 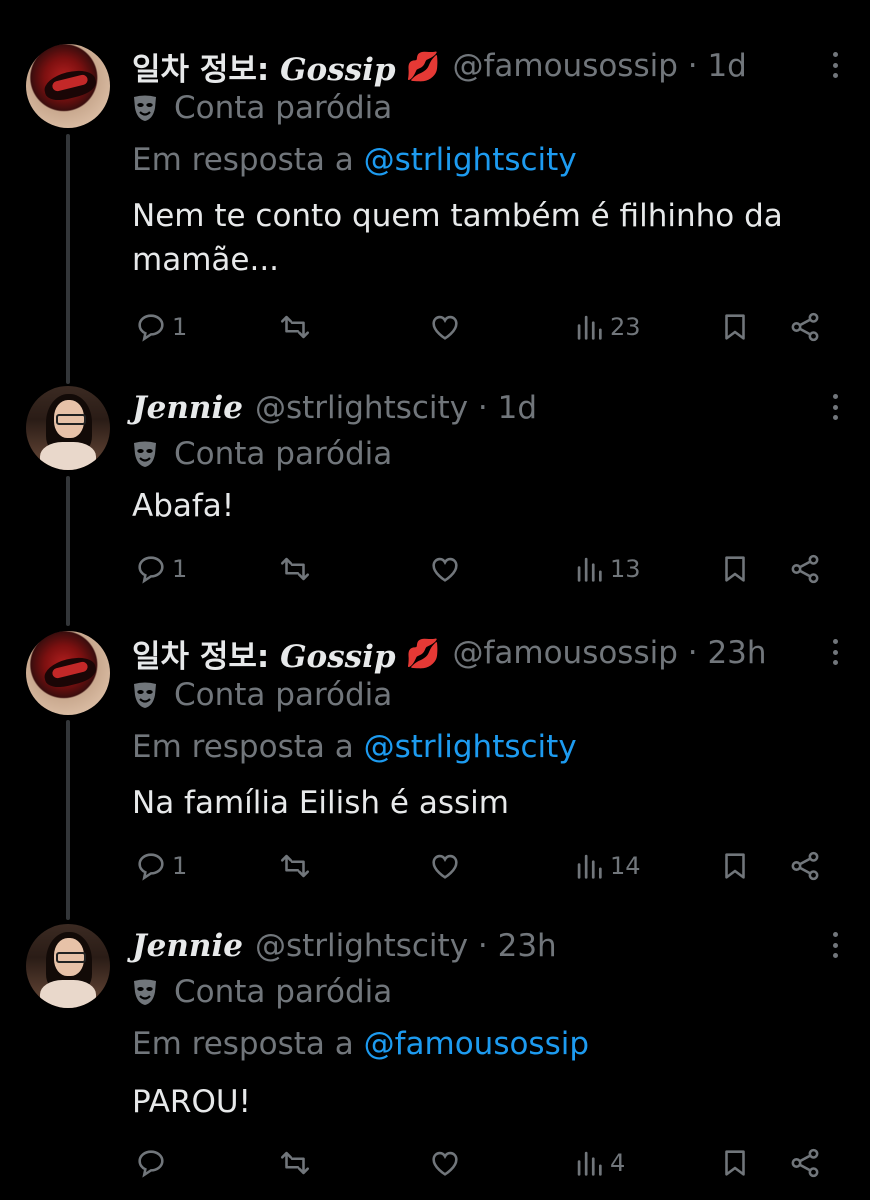 I want to click on tweet-text: Na família Eilish é assim, so click(x=320, y=803).